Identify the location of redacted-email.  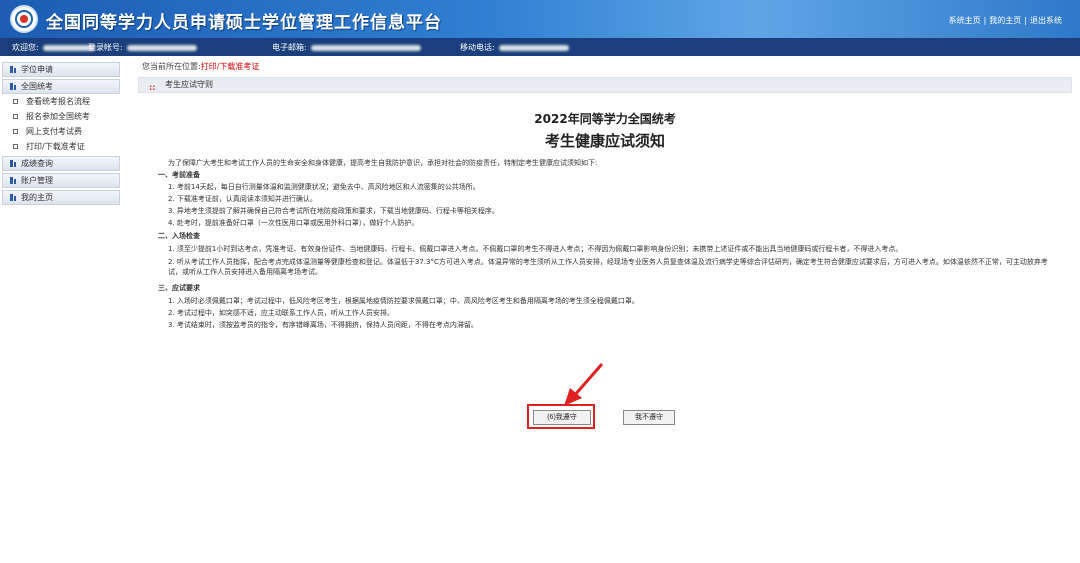
(365, 47).